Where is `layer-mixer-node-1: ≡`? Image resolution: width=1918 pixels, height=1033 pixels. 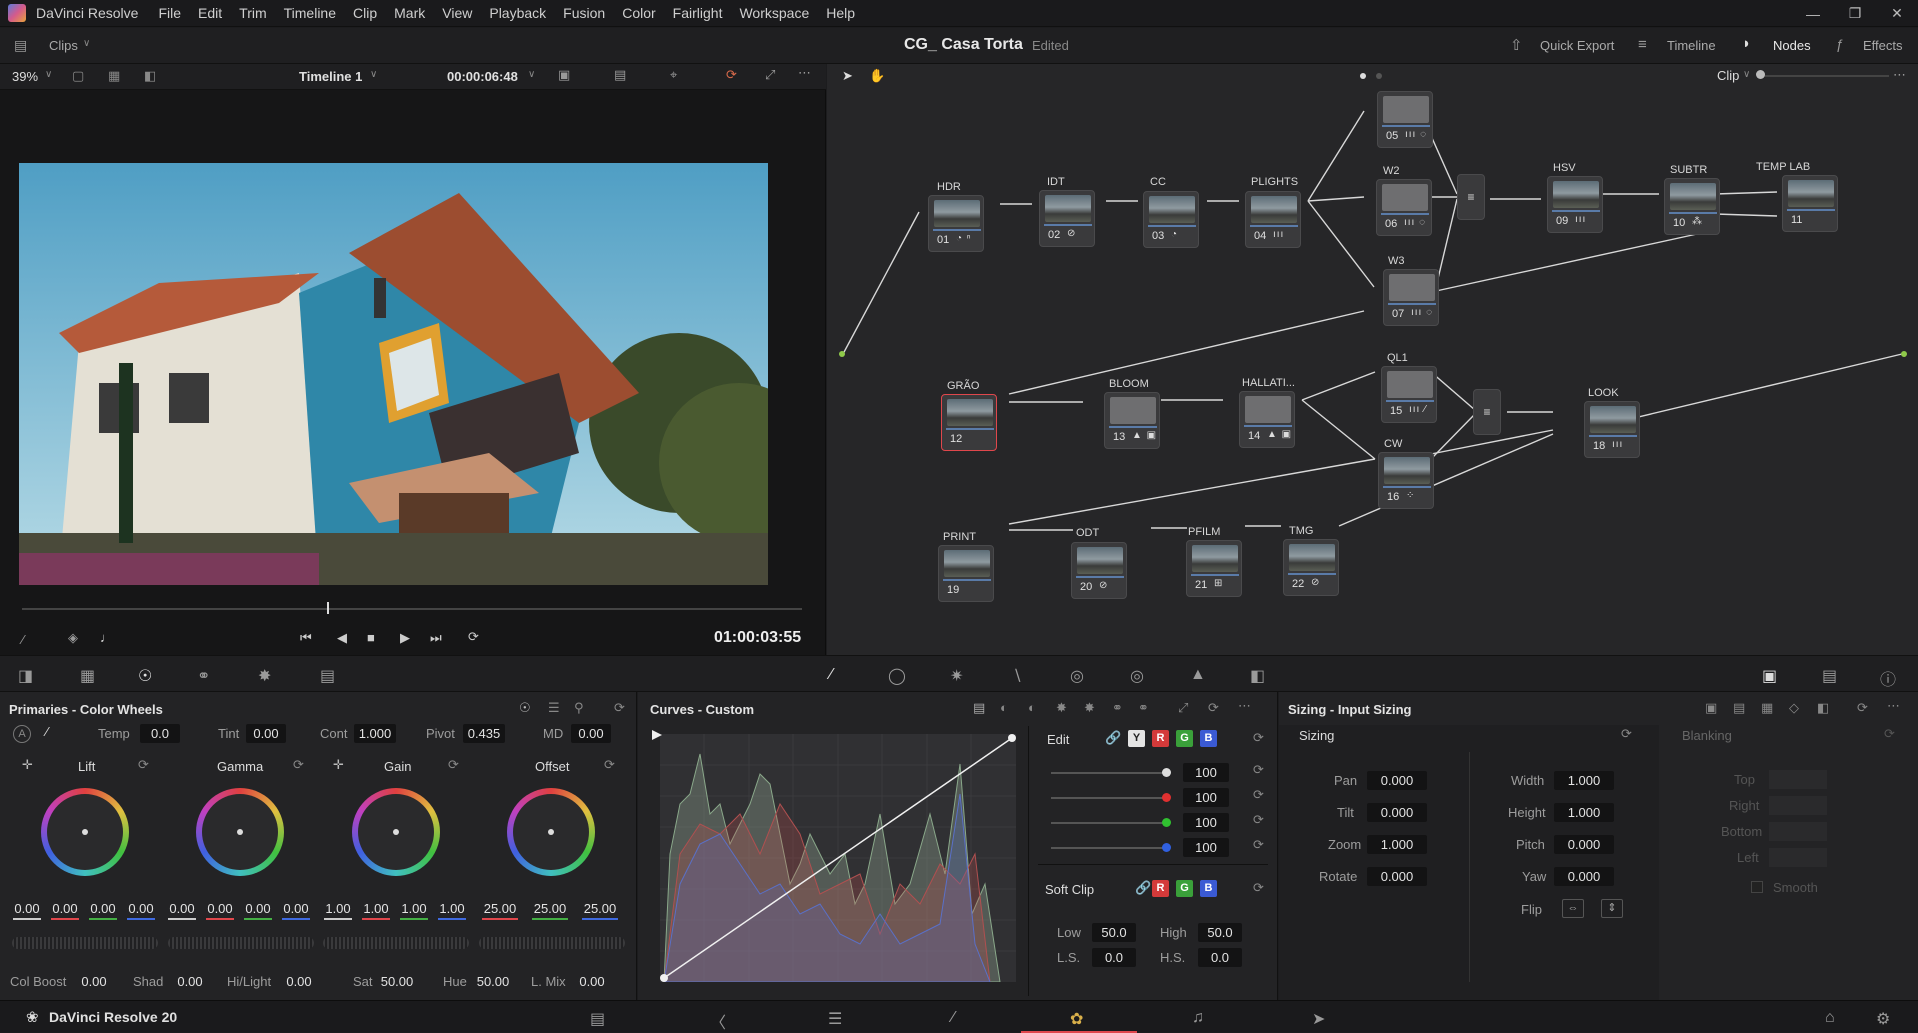
layer-mixer-node-1: ≡ is located at coordinates (1471, 197).